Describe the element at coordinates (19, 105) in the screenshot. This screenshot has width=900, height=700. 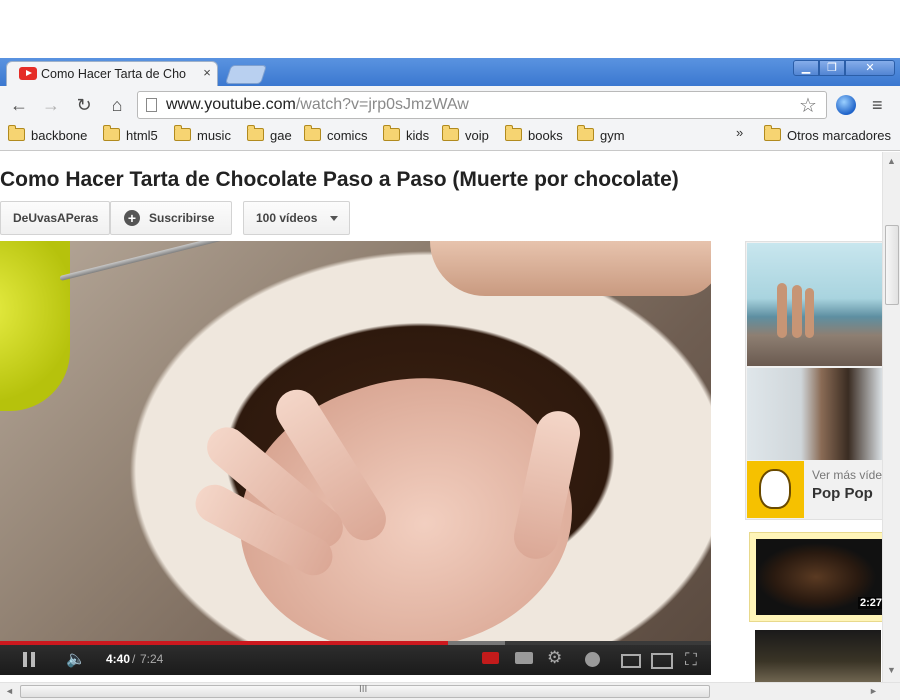
I see `back-arrow-icon: ←` at that location.